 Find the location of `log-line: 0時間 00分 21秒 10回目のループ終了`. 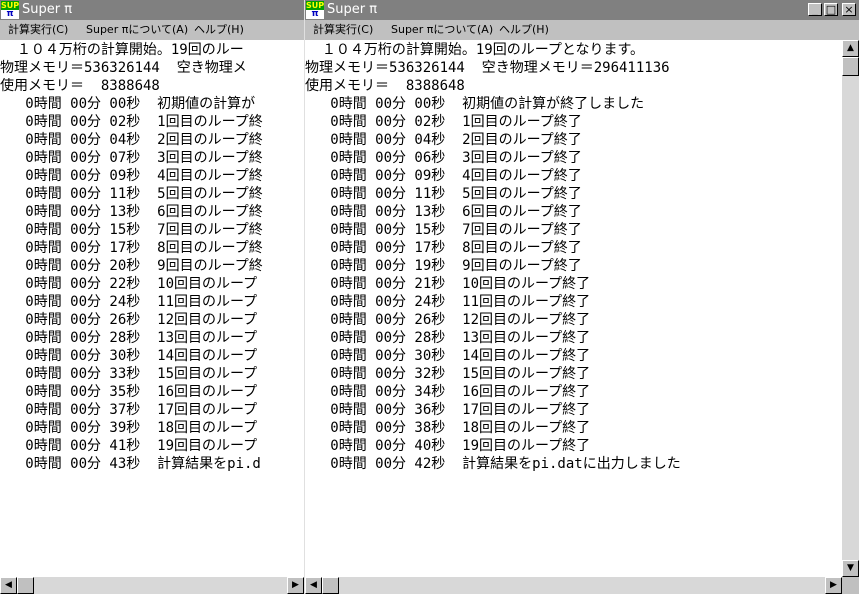

log-line: 0時間 00分 21秒 10回目のループ終了 is located at coordinates (448, 284).